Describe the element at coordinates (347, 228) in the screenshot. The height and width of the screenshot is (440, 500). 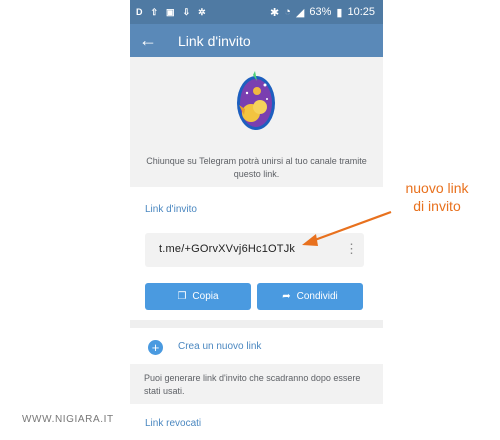
I see `annotation-arrow-icon` at that location.